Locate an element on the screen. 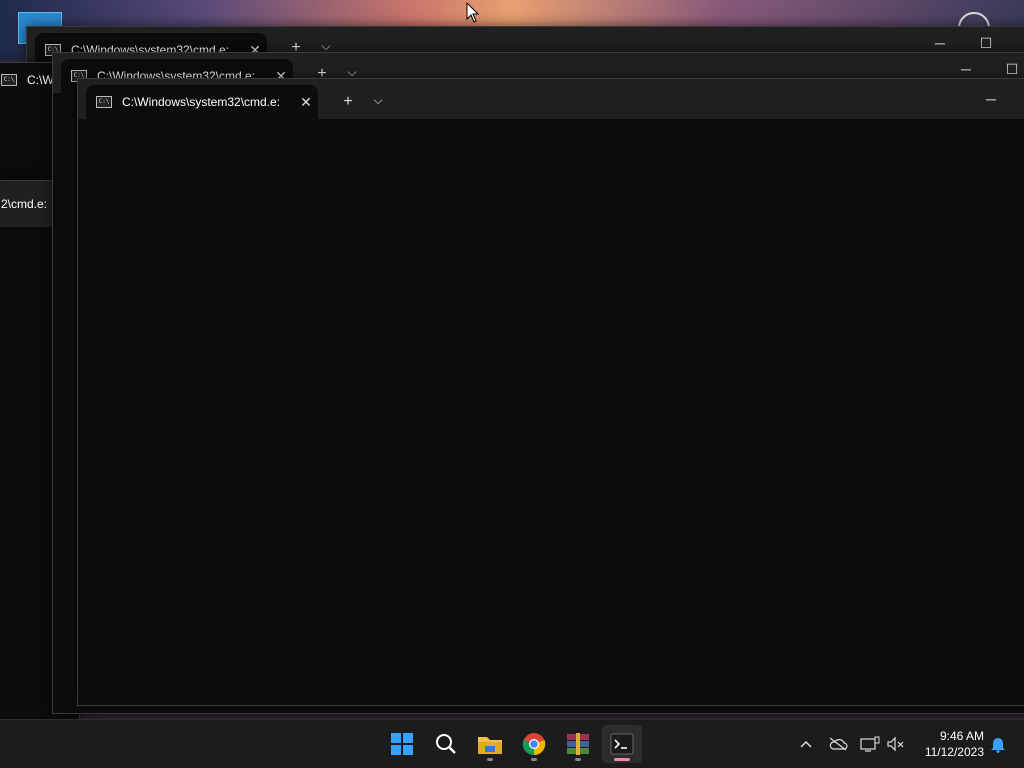  network-icon is located at coordinates (870, 744).